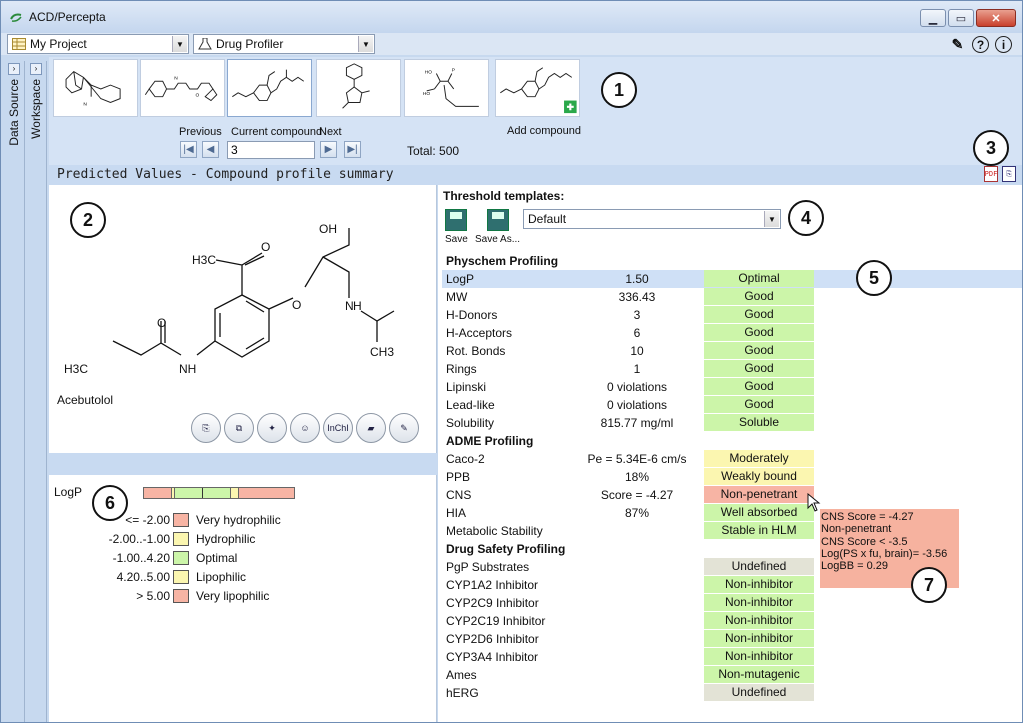 The height and width of the screenshot is (723, 1023). Describe the element at coordinates (929, 585) in the screenshot. I see `callout-badge: 7` at that location.